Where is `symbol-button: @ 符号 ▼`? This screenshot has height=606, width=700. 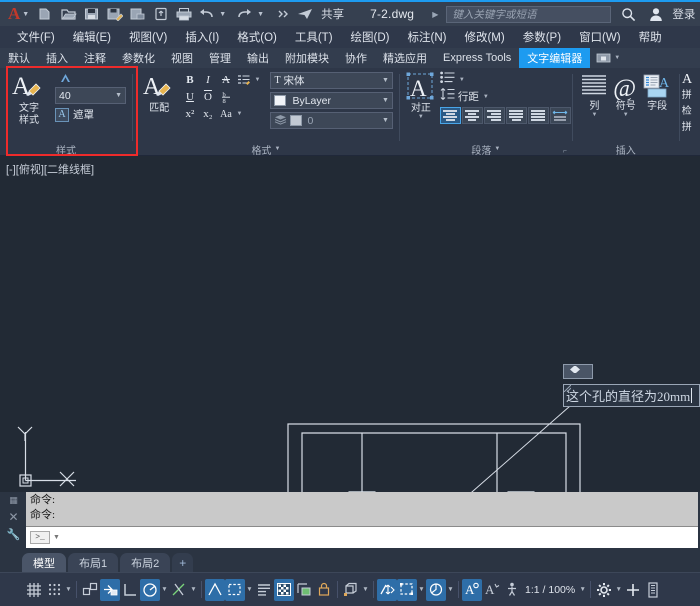
symbol-button: @ 符号 ▼ is located at coordinates (625, 96).